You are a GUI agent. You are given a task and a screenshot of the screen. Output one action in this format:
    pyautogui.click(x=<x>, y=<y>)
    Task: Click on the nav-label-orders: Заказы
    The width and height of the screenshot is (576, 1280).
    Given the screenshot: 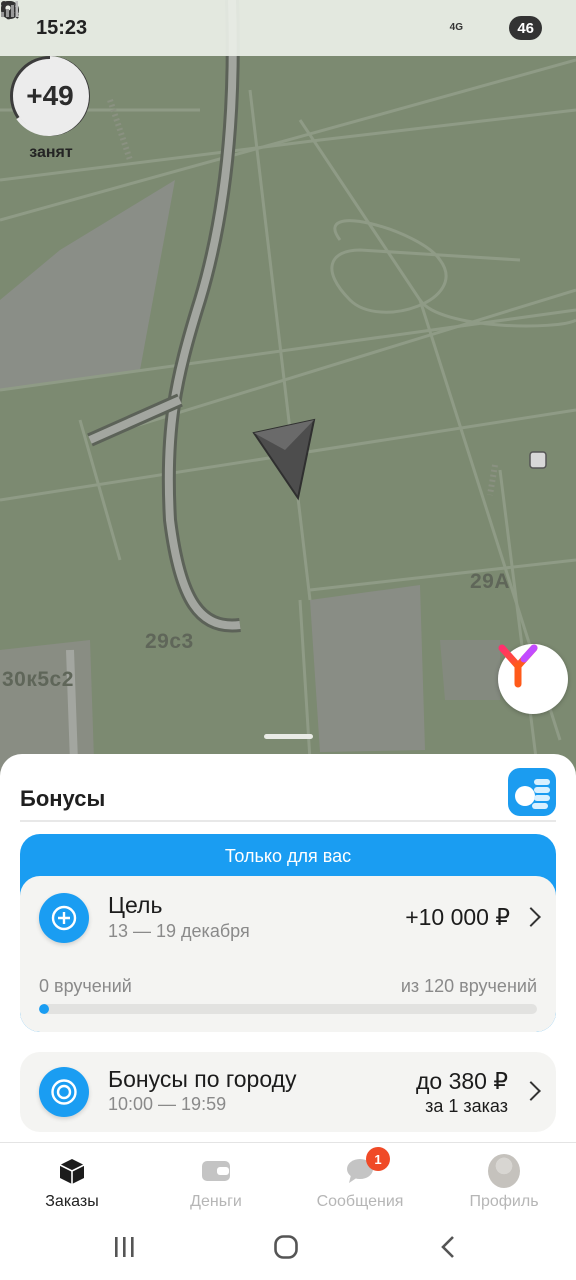 What is the action you would take?
    pyautogui.click(x=72, y=1201)
    